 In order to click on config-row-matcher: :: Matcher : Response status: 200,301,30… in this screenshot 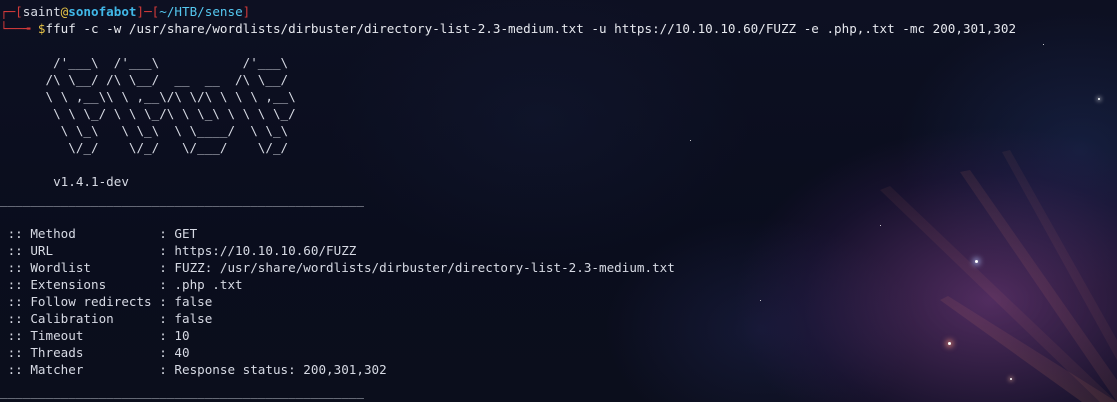, I will do `click(193, 369)`.